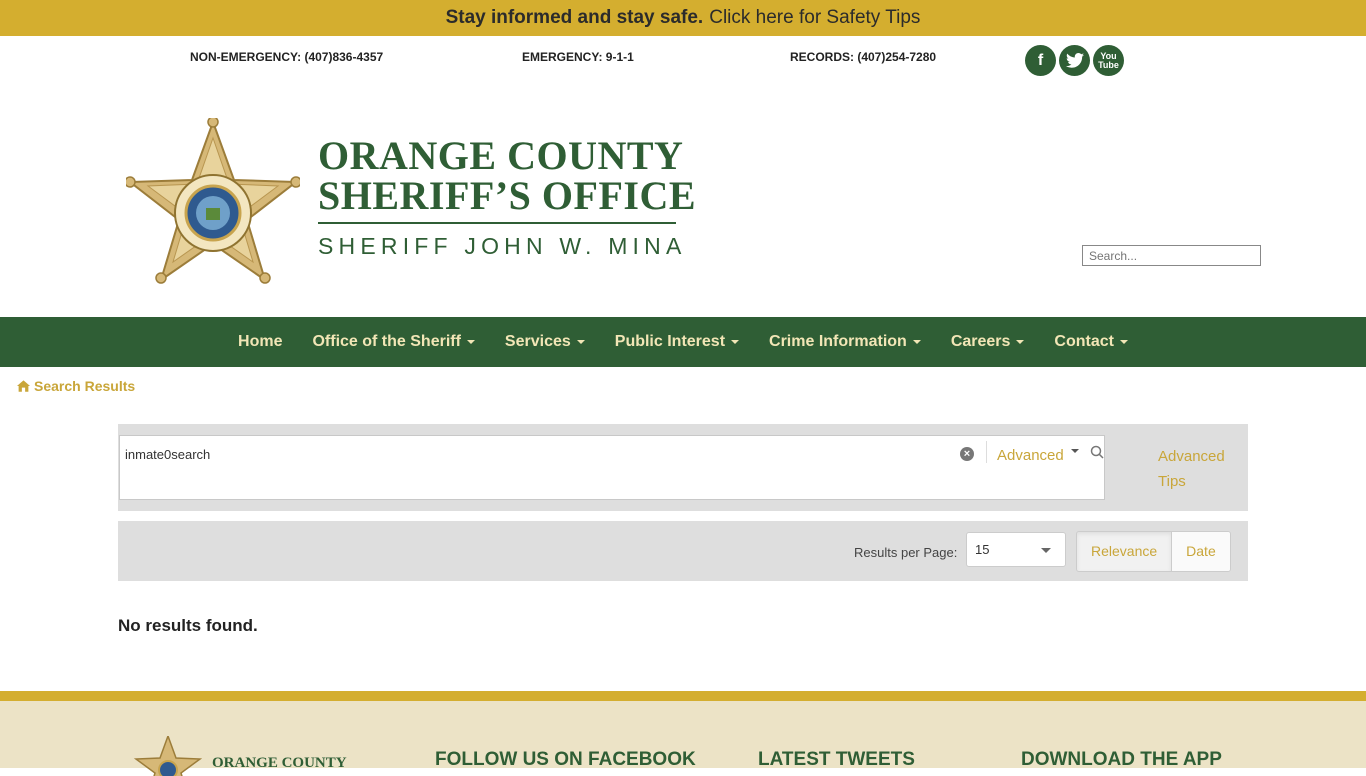 The image size is (1366, 776). I want to click on clear-search-icon: ×, so click(967, 454).